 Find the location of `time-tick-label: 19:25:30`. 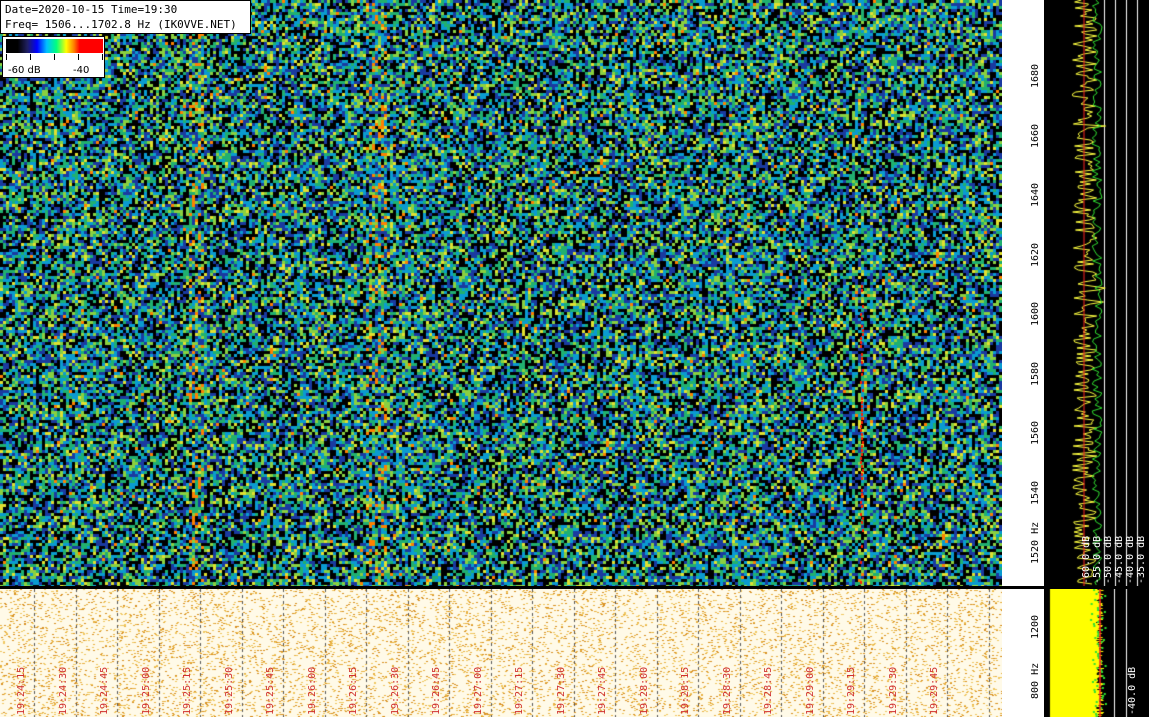

time-tick-label: 19:25:30 is located at coordinates (229, 690).